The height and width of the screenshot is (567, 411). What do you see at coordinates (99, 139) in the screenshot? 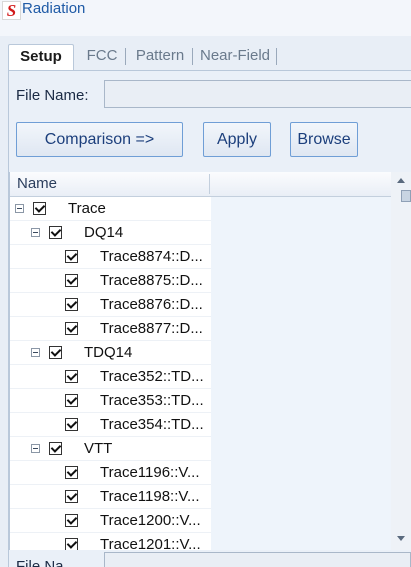
I see `comparison-button: Comparison =>` at bounding box center [99, 139].